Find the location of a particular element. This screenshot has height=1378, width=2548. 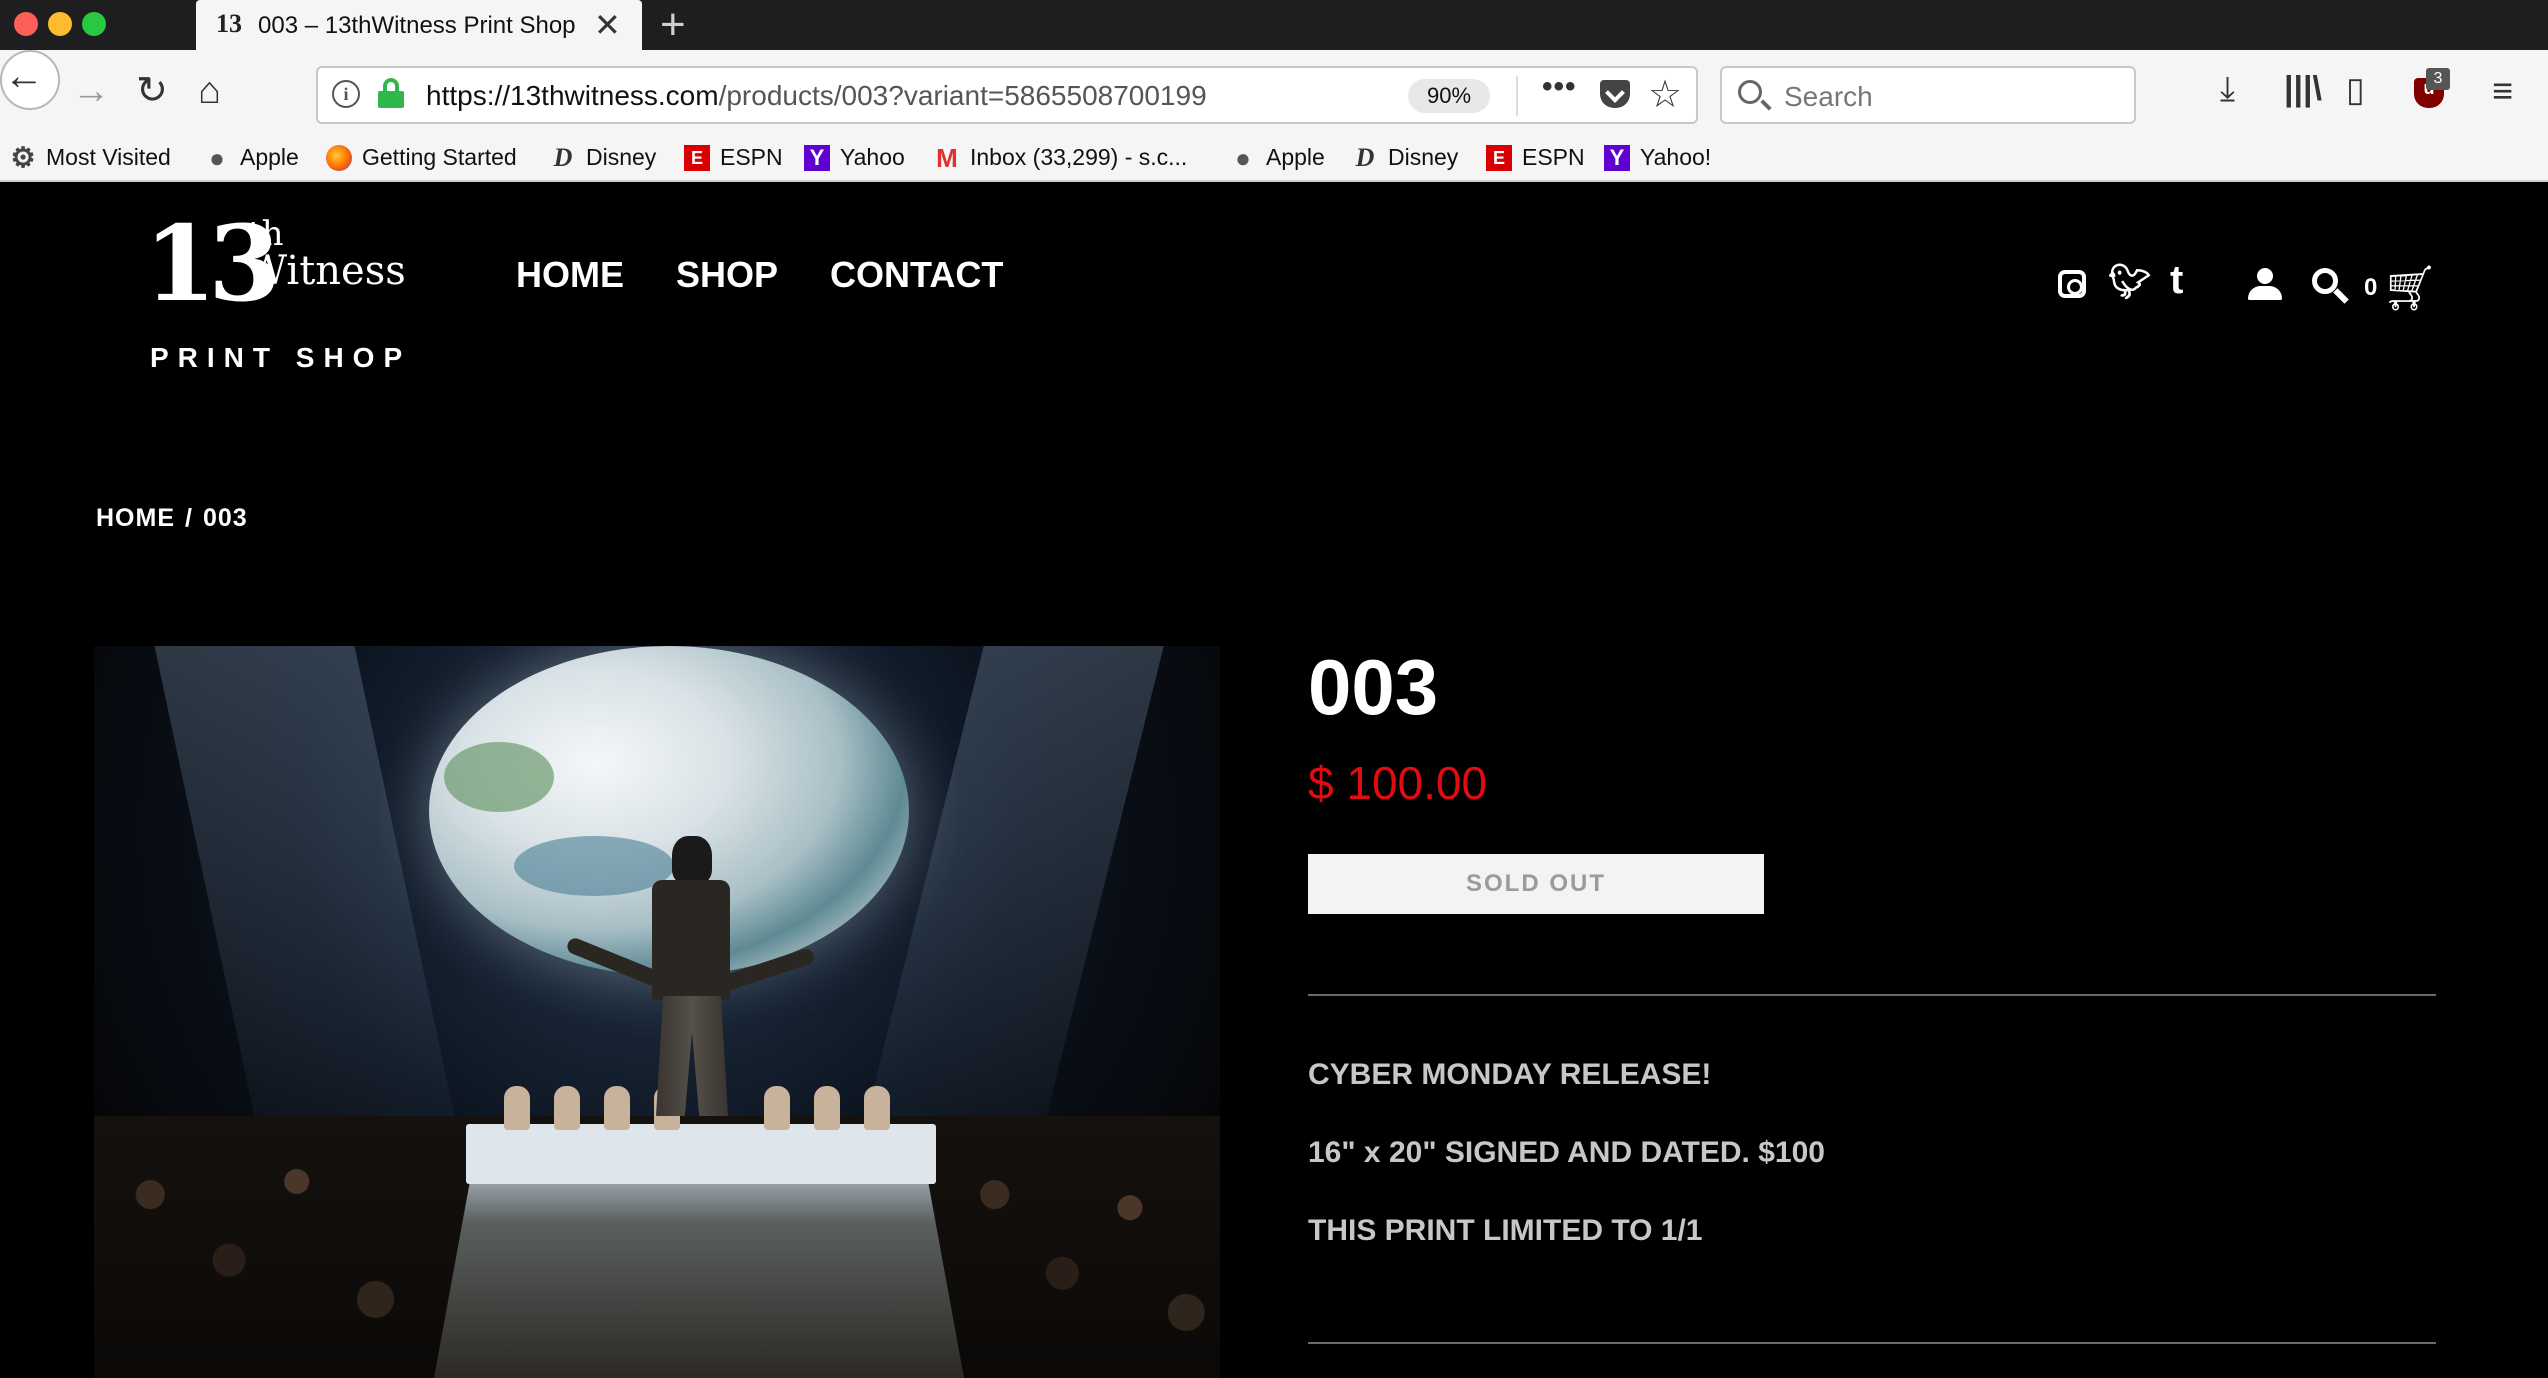

new-tab-button: + is located at coordinates (673, 25).